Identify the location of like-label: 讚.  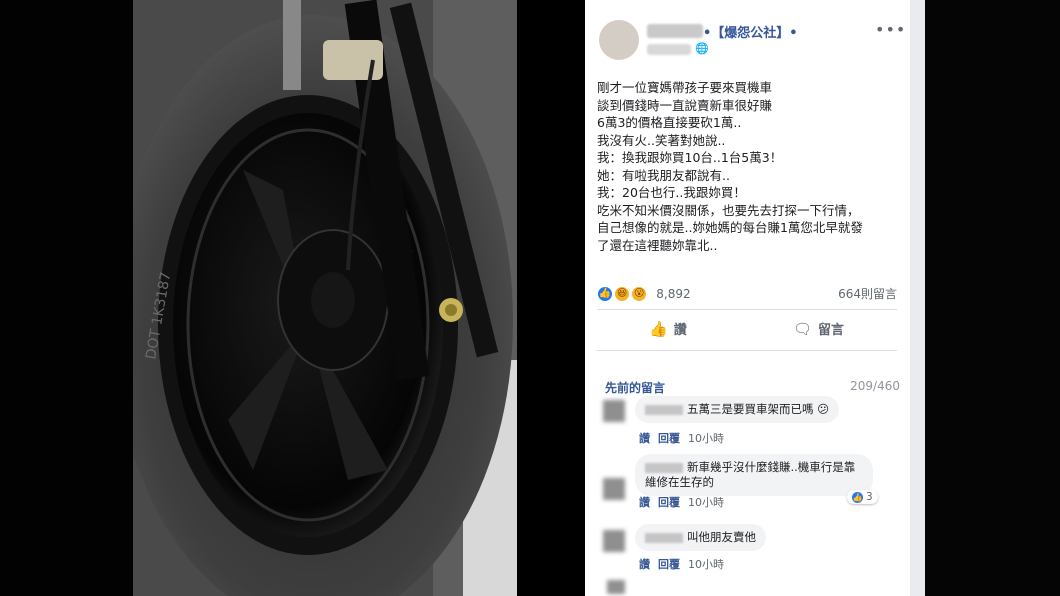
(680, 330).